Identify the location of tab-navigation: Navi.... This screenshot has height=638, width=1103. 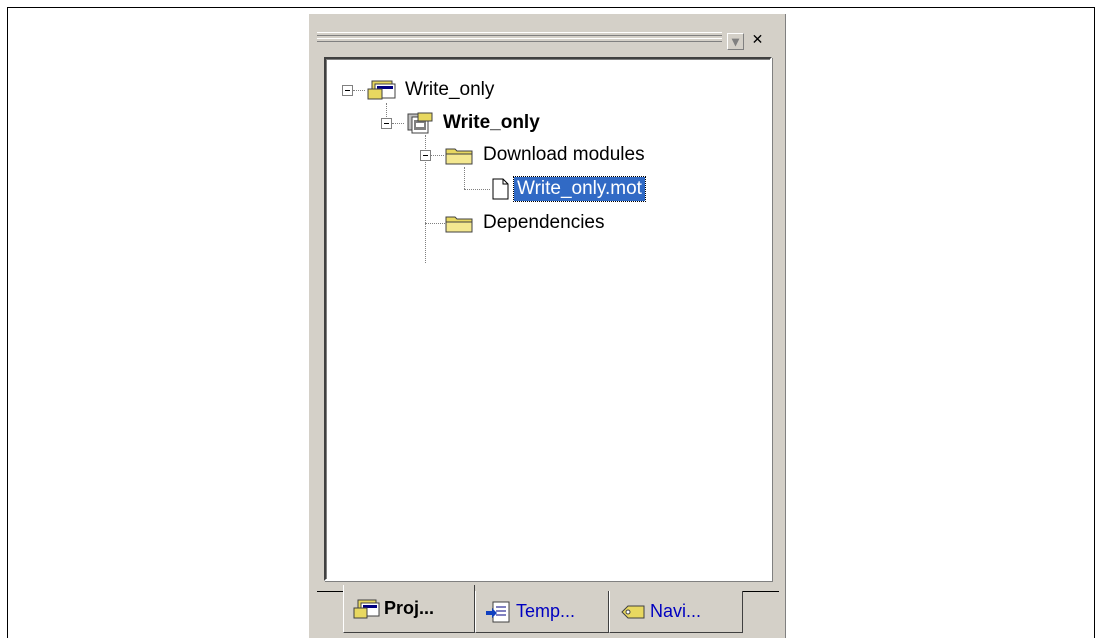
(676, 612).